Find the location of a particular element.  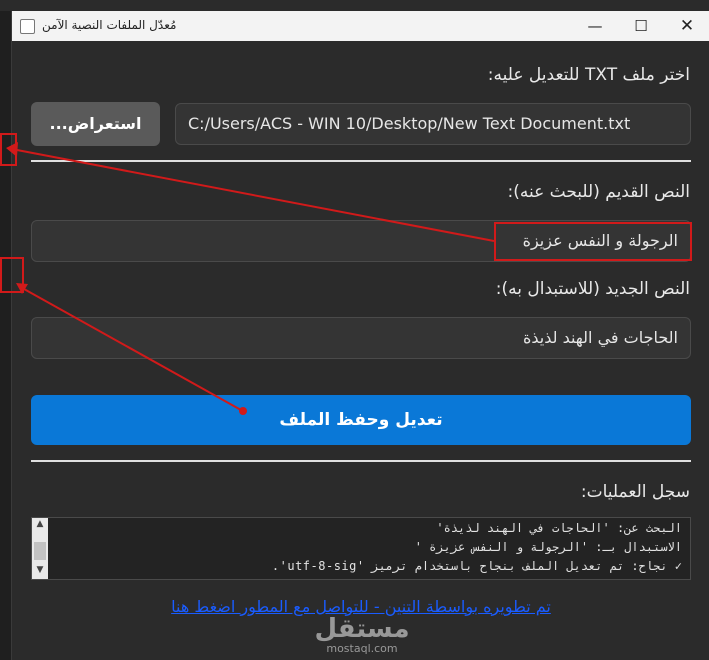

arrow-line-to-left is located at coordinates (255, 195).